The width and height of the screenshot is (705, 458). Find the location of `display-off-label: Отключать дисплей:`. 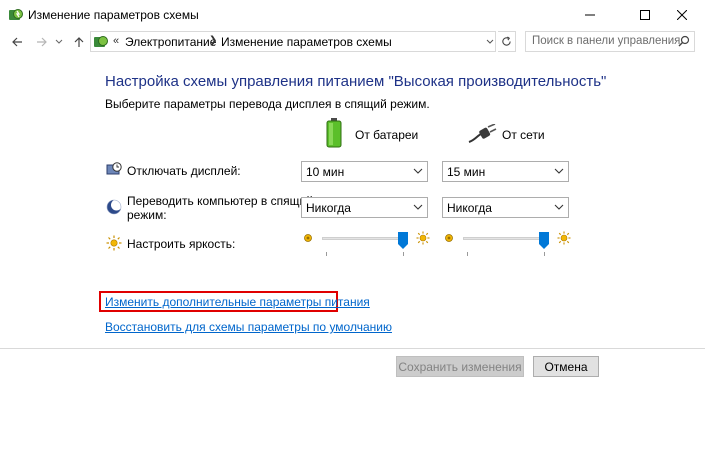

display-off-label: Отключать дисплей: is located at coordinates (184, 171).